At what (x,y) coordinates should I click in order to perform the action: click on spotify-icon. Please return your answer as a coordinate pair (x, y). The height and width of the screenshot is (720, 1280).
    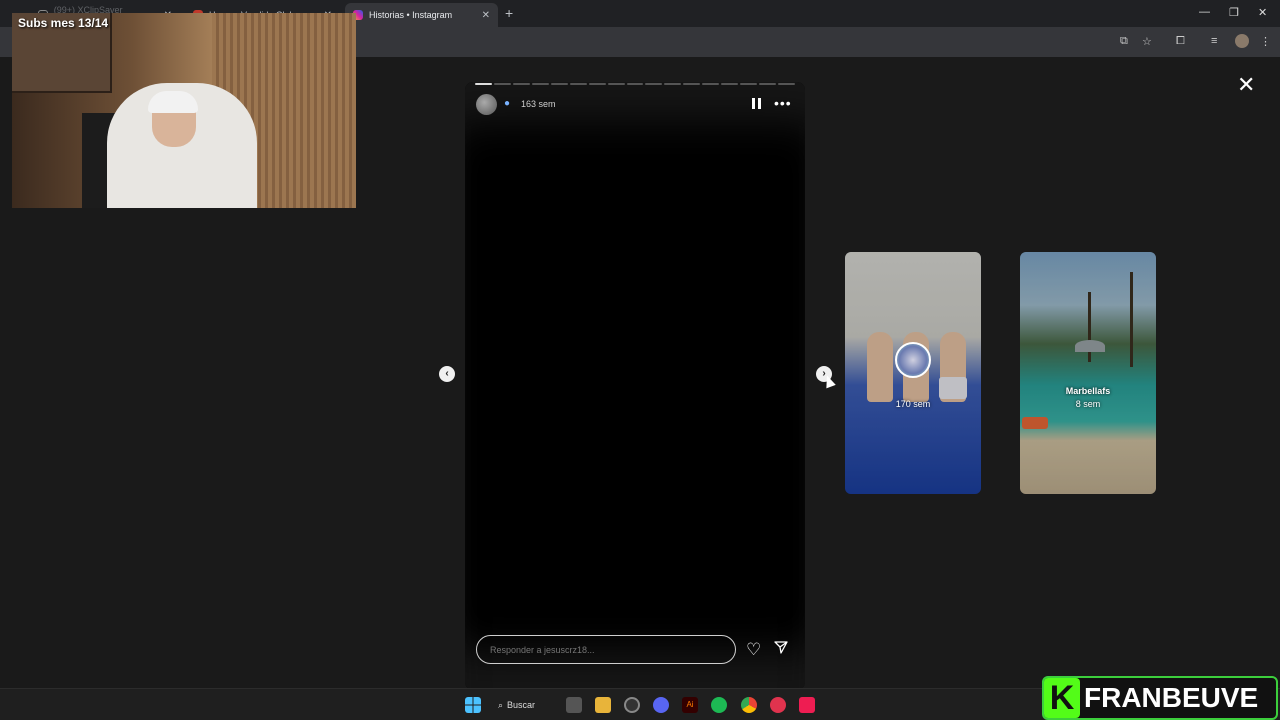
    Looking at the image, I should click on (719, 705).